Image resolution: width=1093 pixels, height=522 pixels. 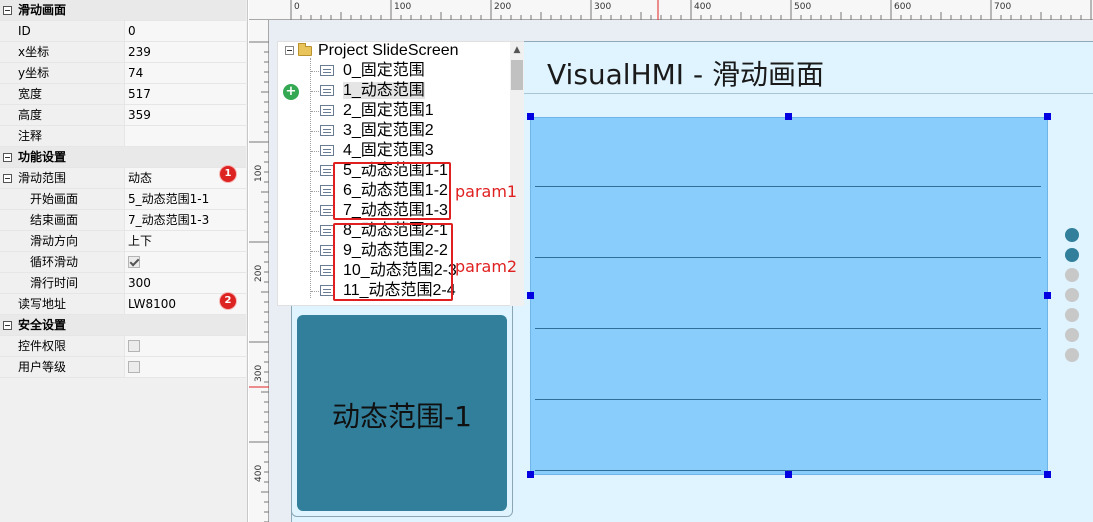 I want to click on annotation-param1: param1, so click(x=486, y=191).